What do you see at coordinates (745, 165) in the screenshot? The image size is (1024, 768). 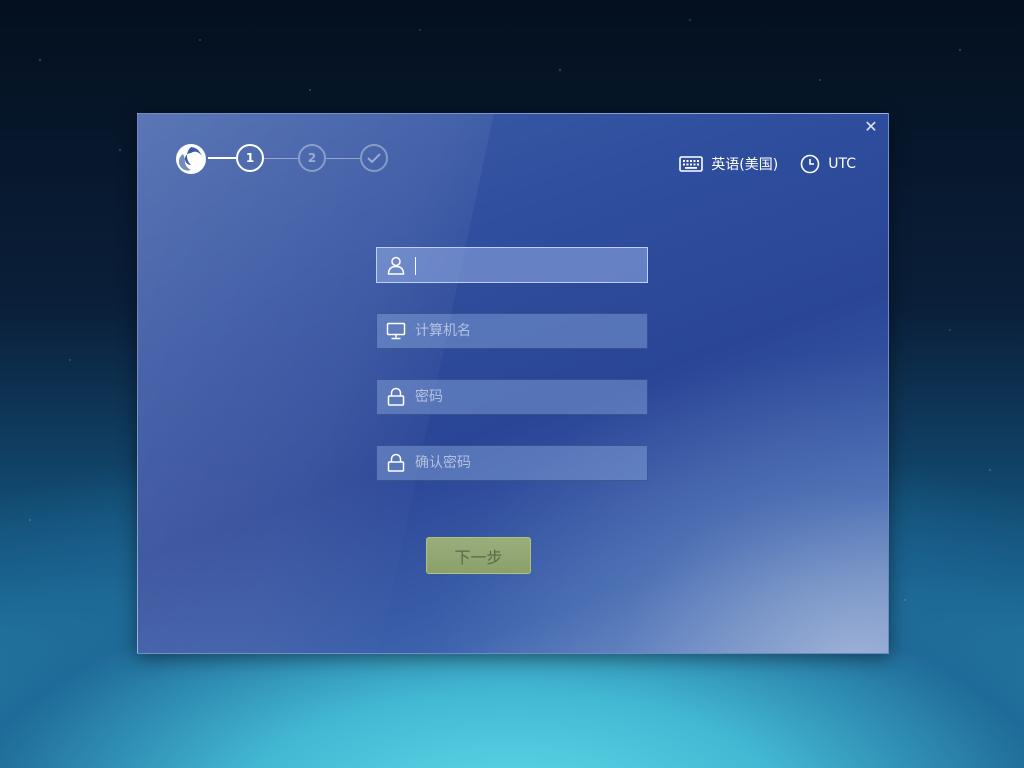 I see `keyboard-layout-label: 英语(美国)` at bounding box center [745, 165].